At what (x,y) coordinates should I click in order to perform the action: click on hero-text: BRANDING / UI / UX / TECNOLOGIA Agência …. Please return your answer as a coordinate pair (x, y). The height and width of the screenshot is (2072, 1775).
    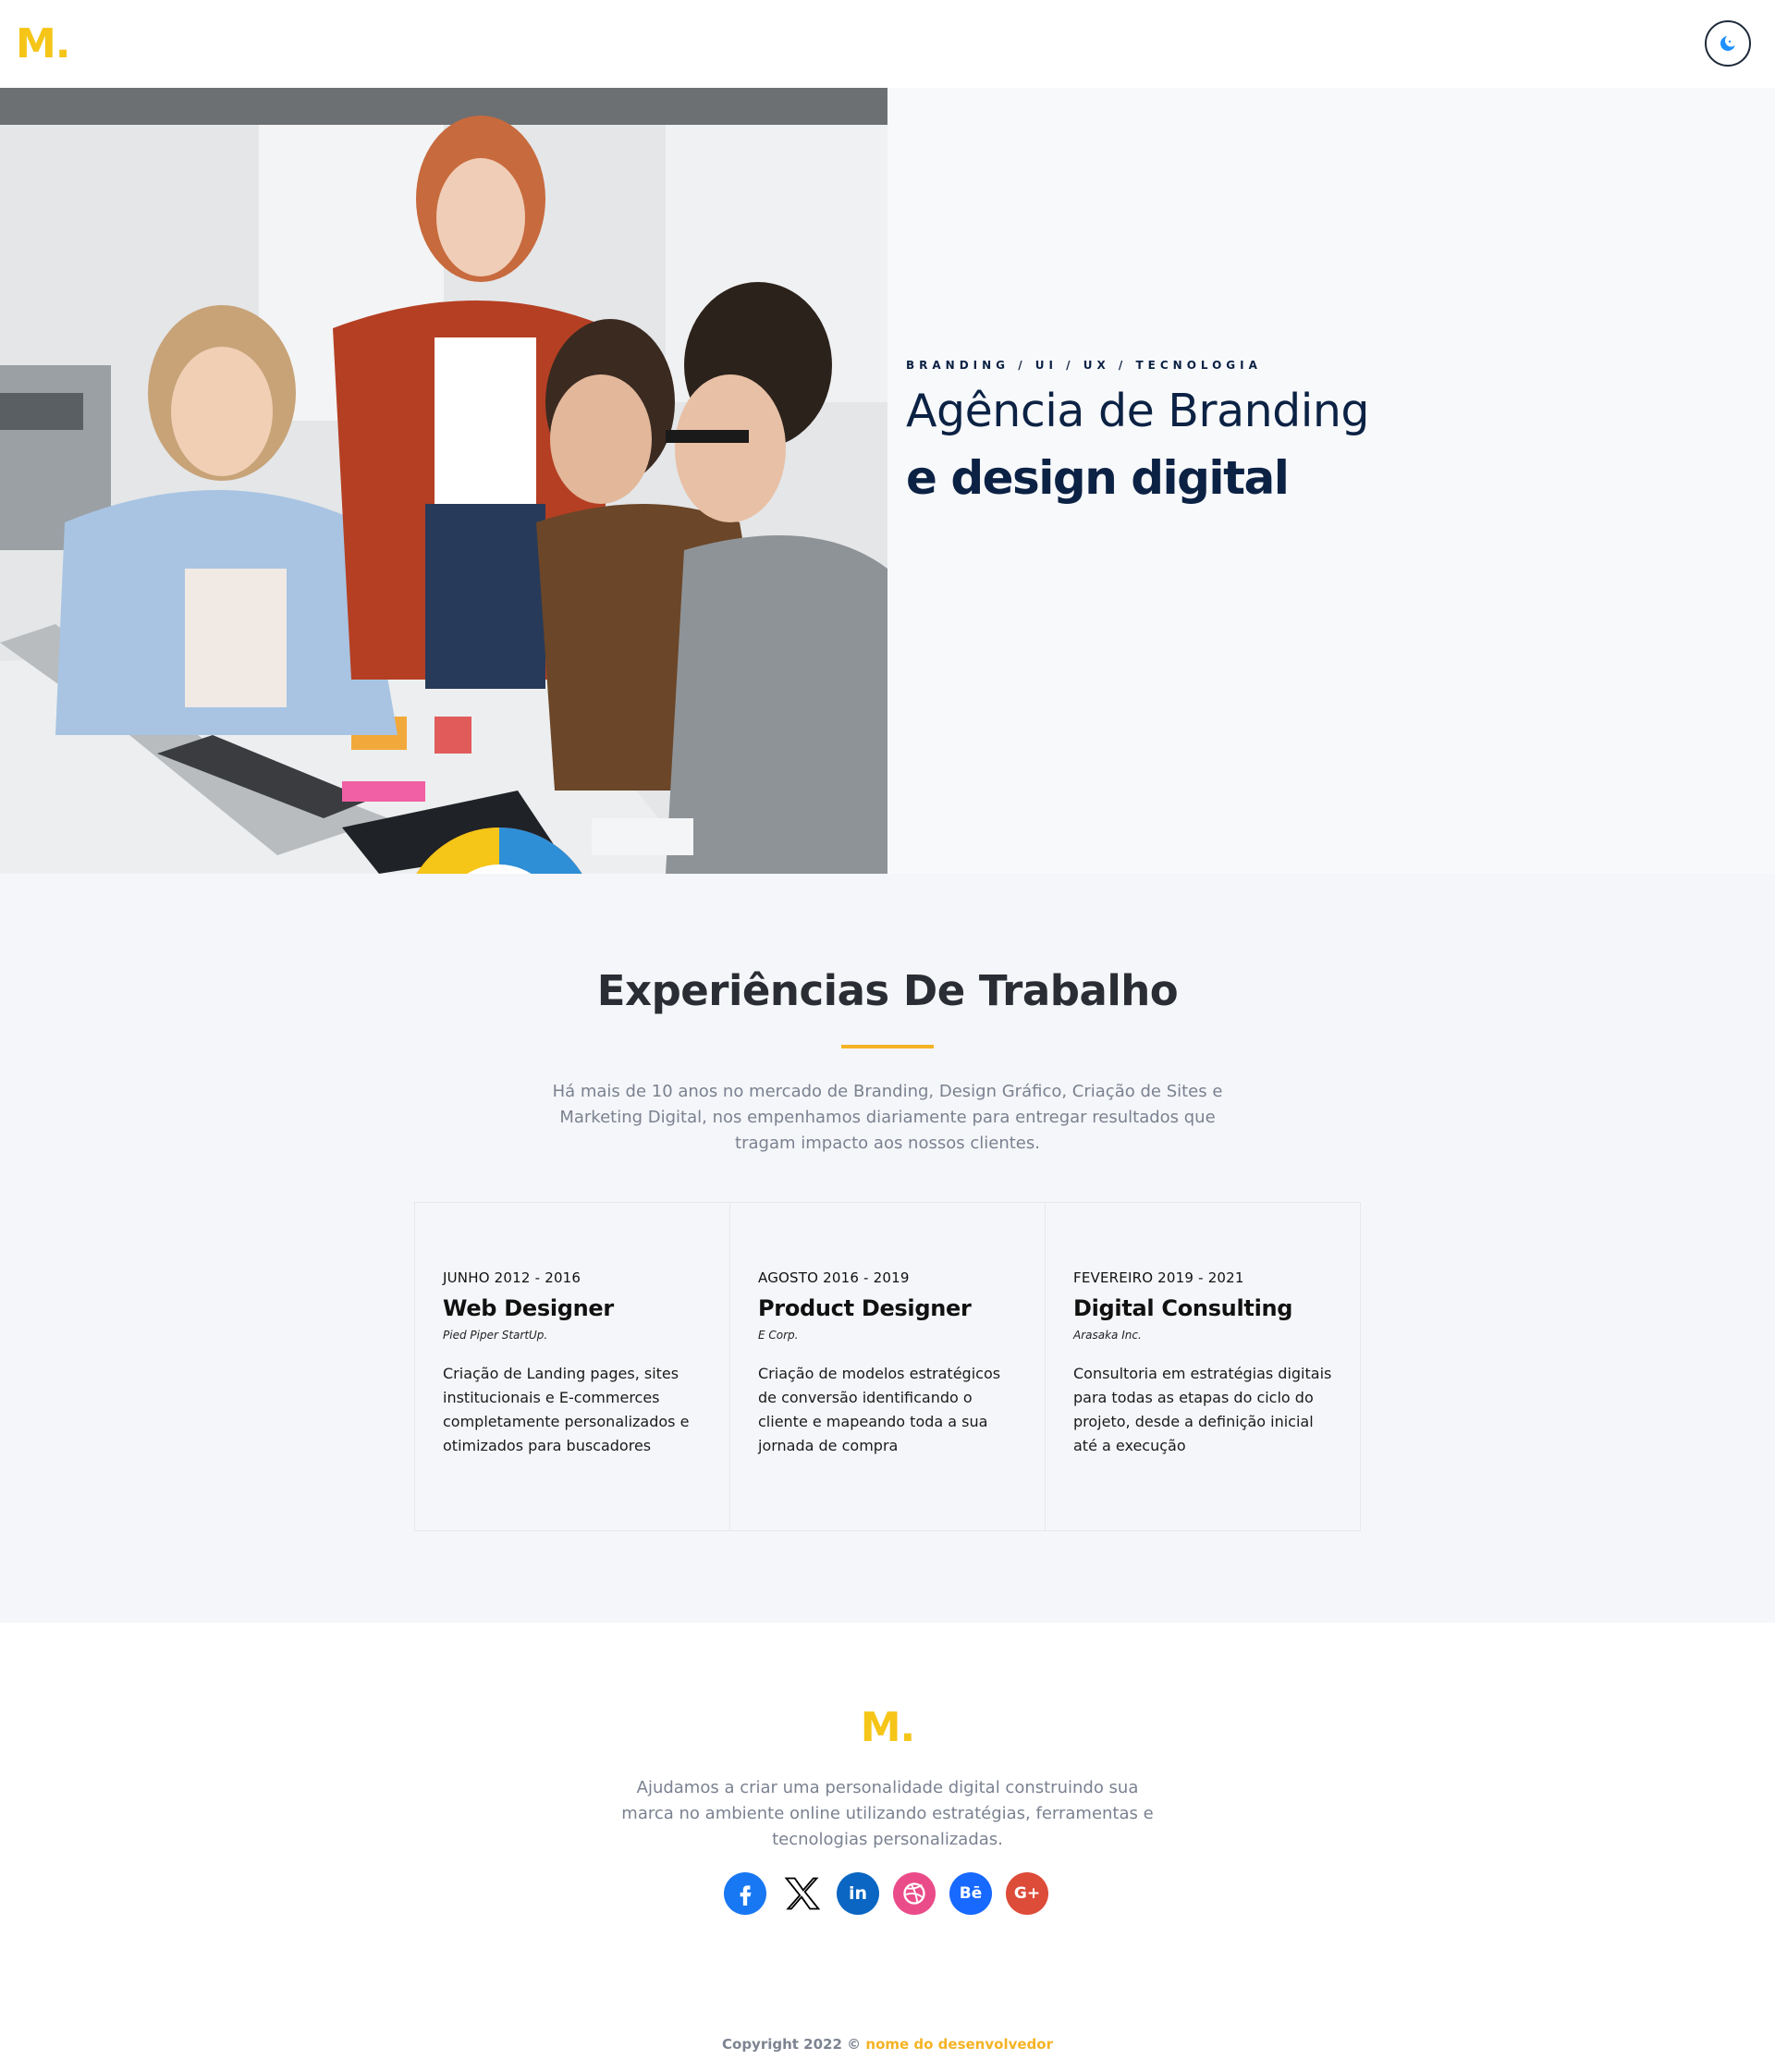
    Looking at the image, I should click on (1183, 432).